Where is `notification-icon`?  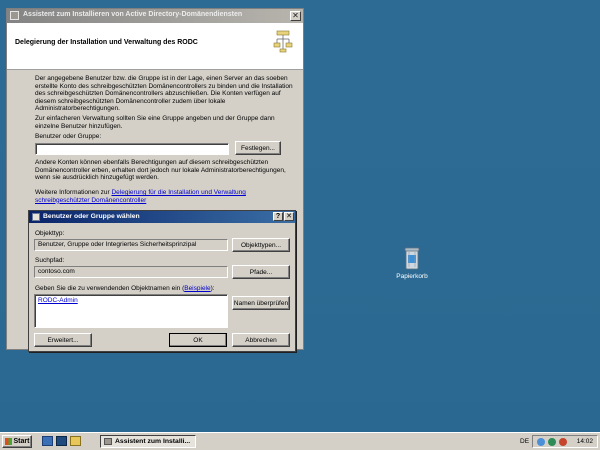 notification-icon is located at coordinates (563, 442).